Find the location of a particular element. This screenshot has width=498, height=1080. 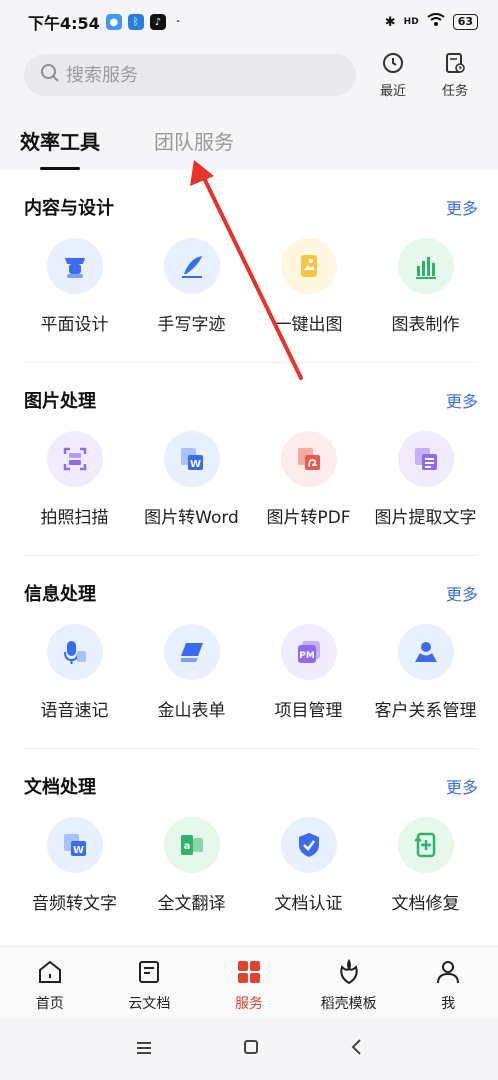

repair-icon is located at coordinates (425, 845).